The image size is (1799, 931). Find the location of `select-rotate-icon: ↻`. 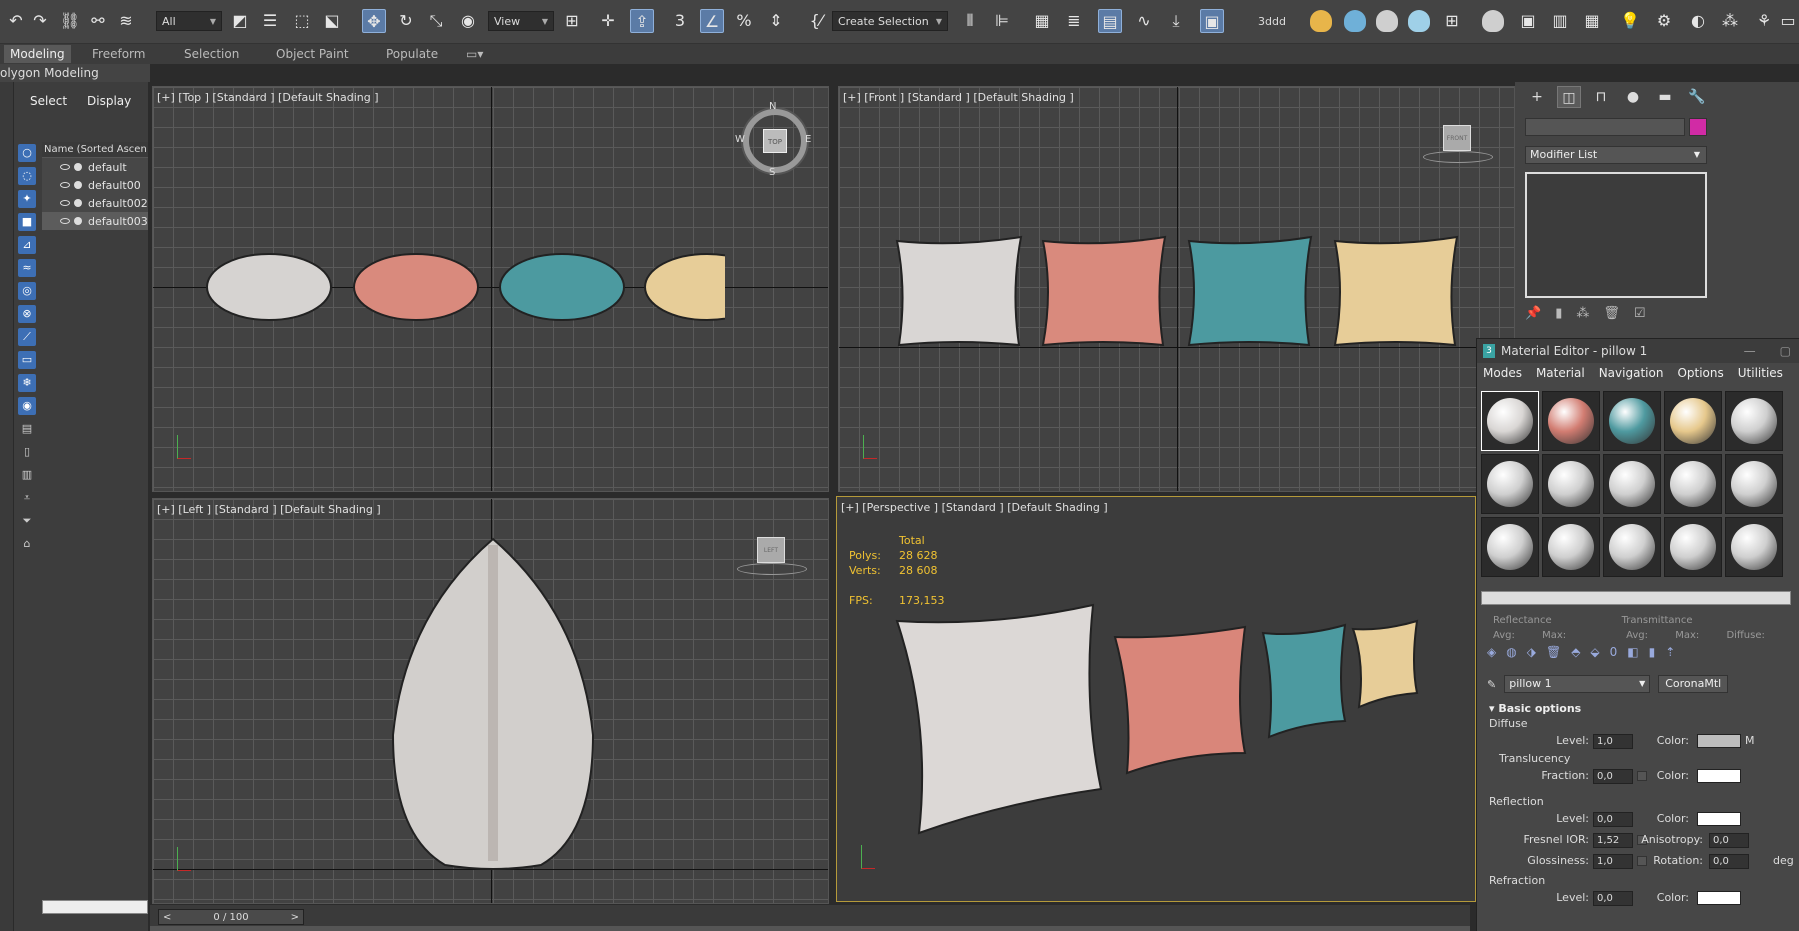

select-rotate-icon: ↻ is located at coordinates (406, 21).